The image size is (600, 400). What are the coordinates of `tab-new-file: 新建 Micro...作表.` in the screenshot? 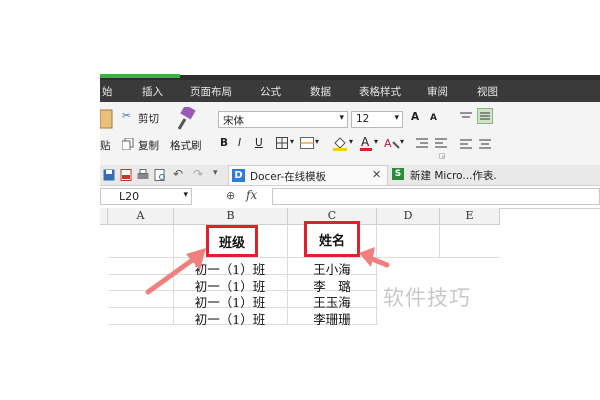 It's located at (453, 175).